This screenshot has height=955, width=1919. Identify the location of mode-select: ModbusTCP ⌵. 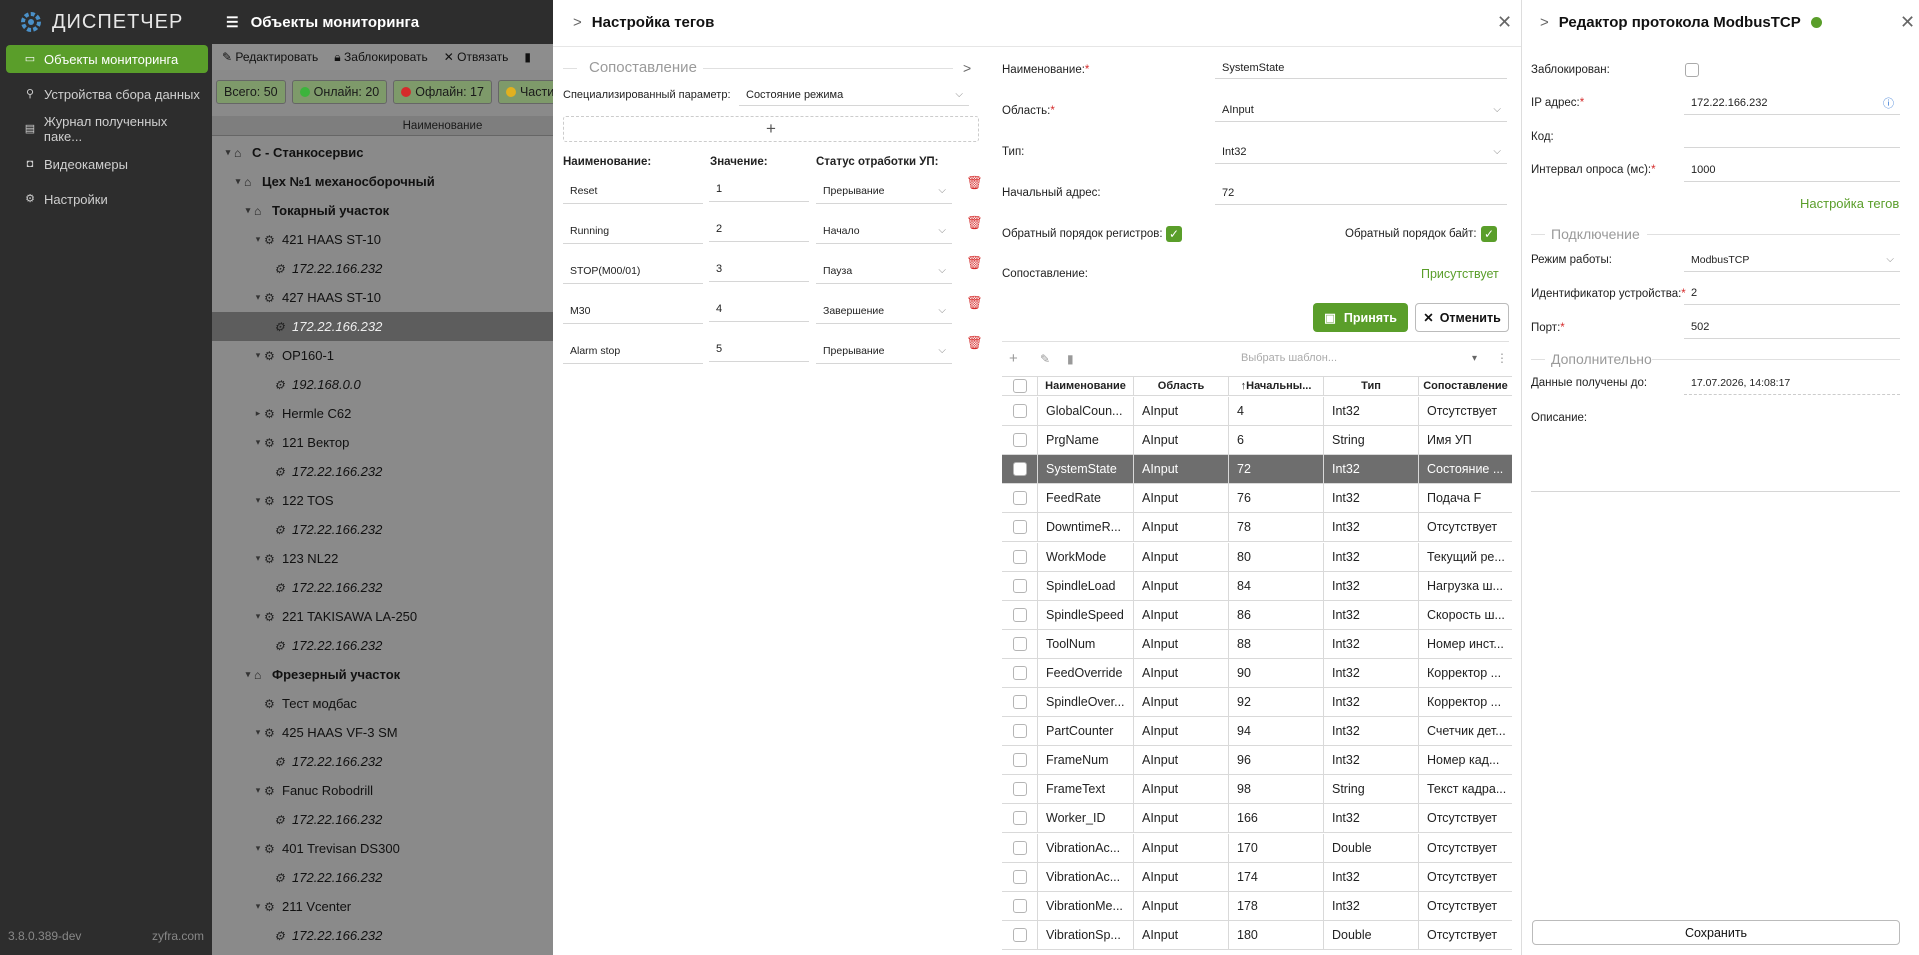
(1792, 260).